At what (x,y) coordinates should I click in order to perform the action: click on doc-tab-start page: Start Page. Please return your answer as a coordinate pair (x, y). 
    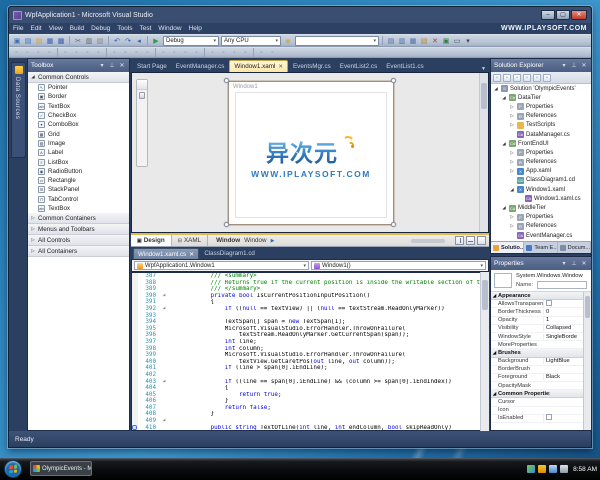
    Looking at the image, I should click on (152, 66).